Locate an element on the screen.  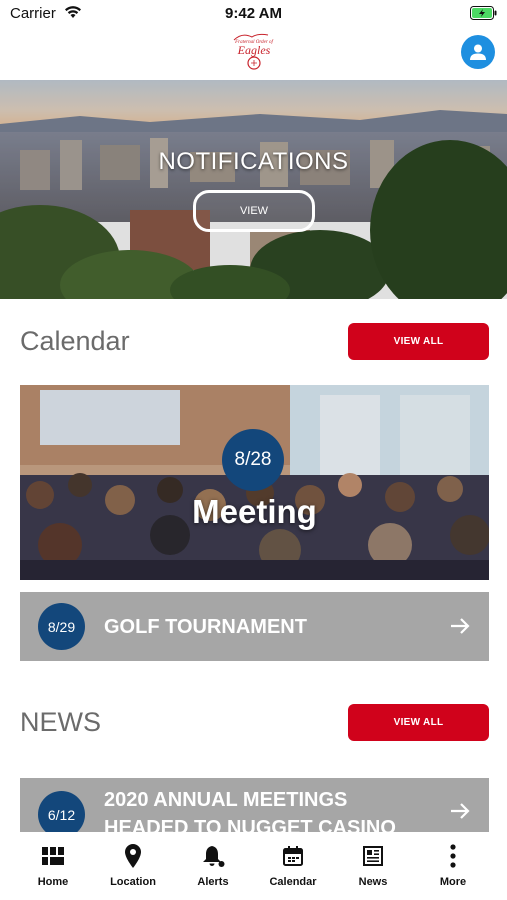
status-bar: Carrier 9:42 AM is located at coordinates (253, 14).